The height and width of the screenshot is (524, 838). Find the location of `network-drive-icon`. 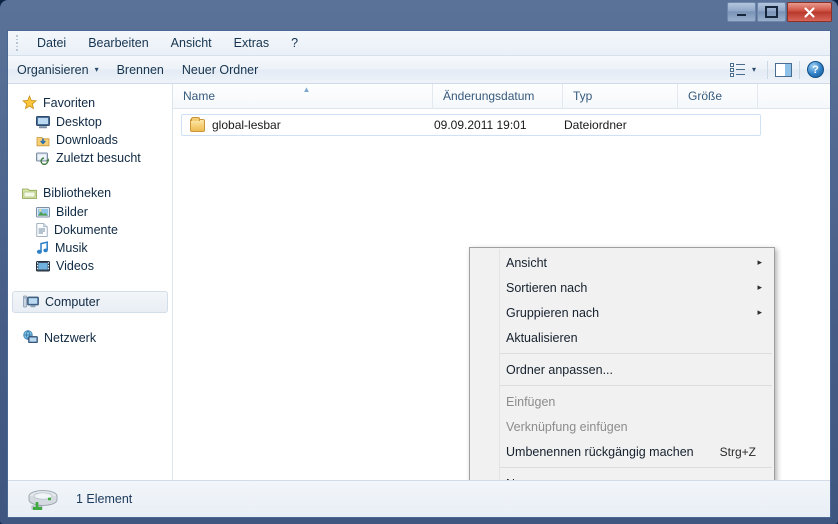

network-drive-icon is located at coordinates (43, 499).